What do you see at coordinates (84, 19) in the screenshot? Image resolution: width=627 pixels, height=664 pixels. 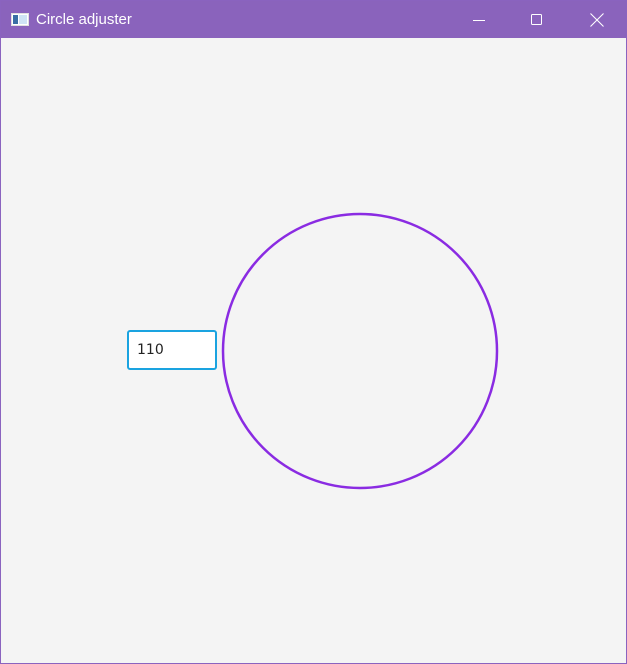 I see `window-title: Circle adjuster` at bounding box center [84, 19].